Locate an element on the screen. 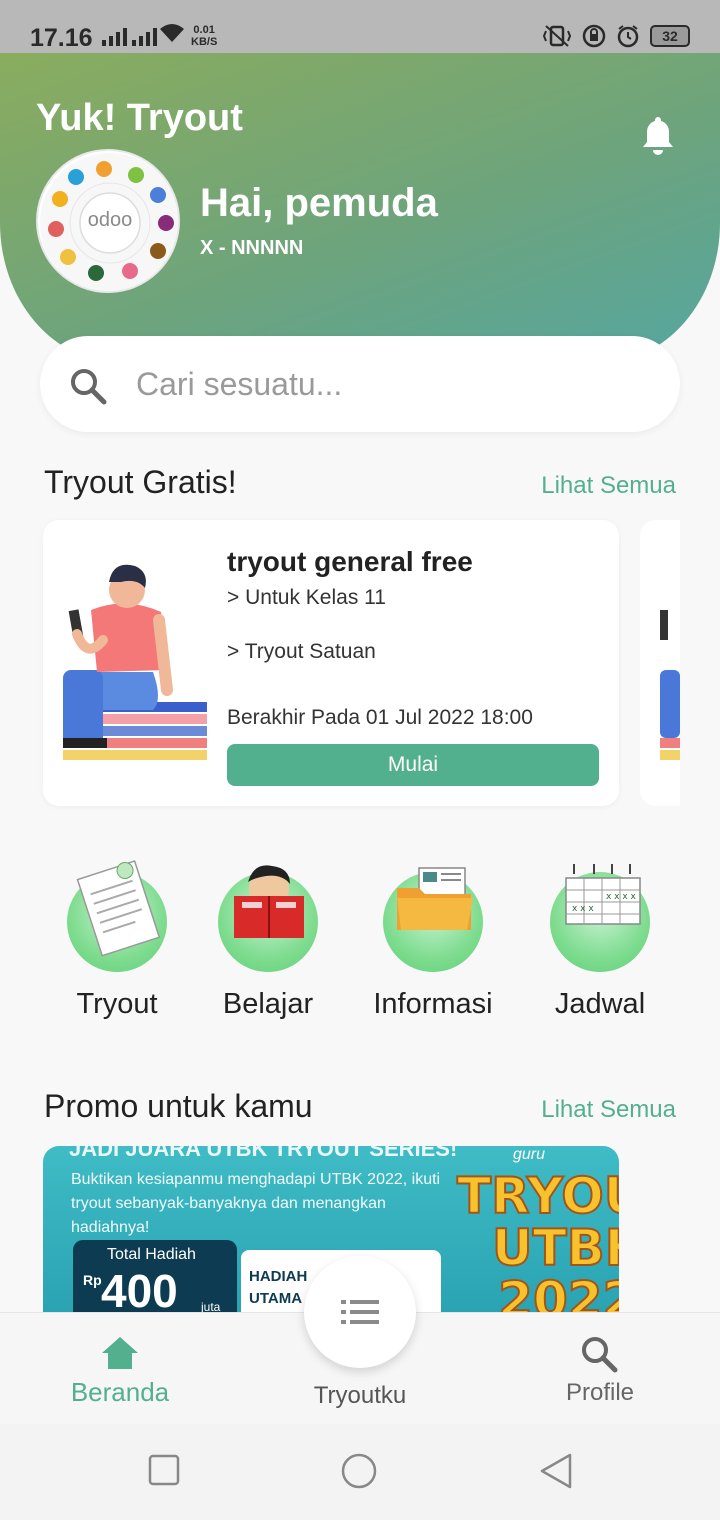 The image size is (720, 1520). tryout-card-next is located at coordinates (660, 663).